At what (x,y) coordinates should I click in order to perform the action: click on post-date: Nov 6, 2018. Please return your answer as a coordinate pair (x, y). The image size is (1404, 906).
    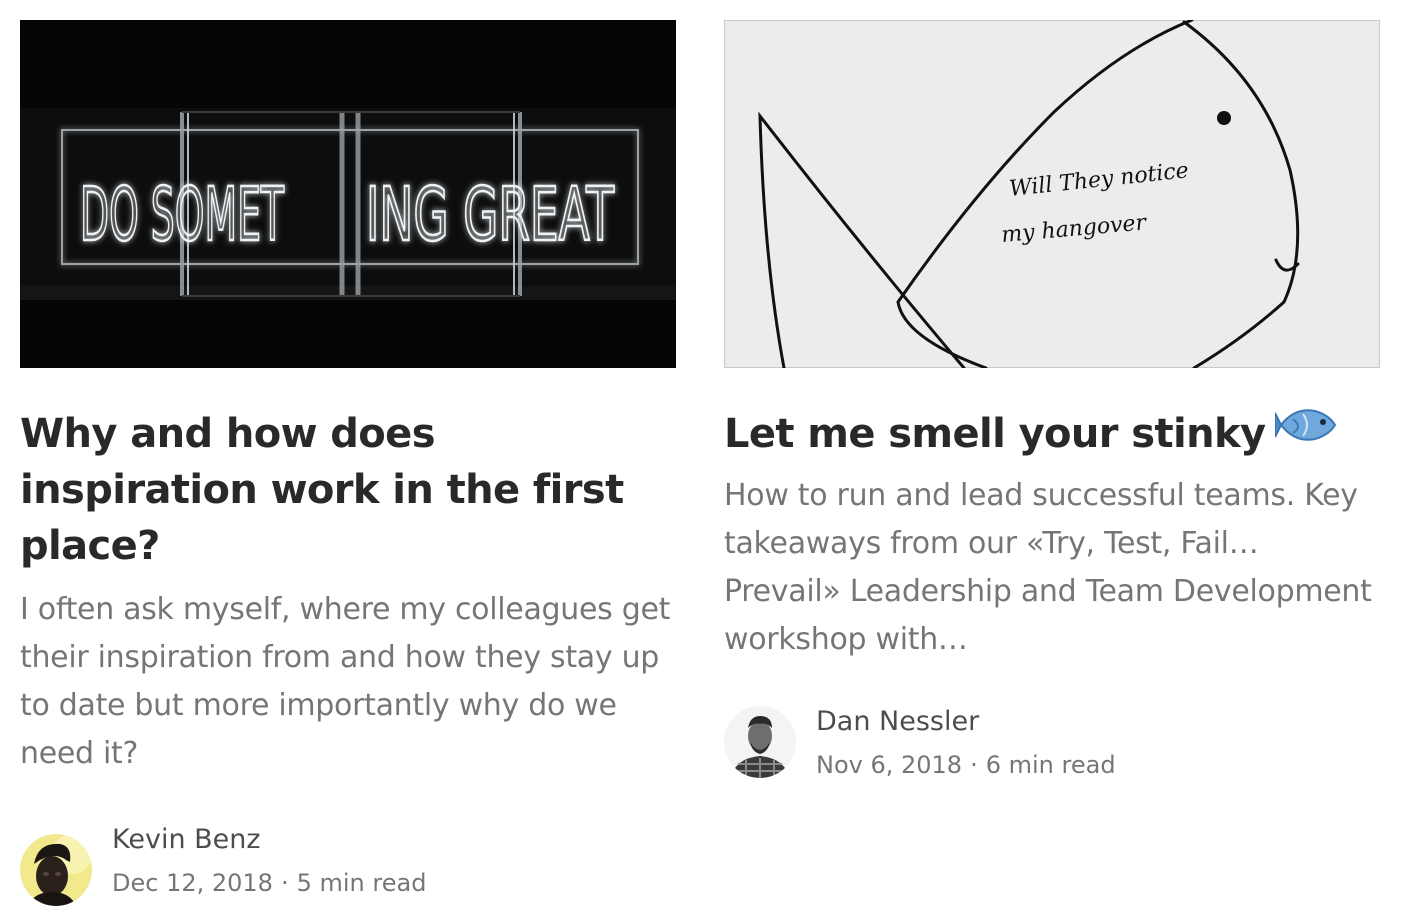
    Looking at the image, I should click on (889, 765).